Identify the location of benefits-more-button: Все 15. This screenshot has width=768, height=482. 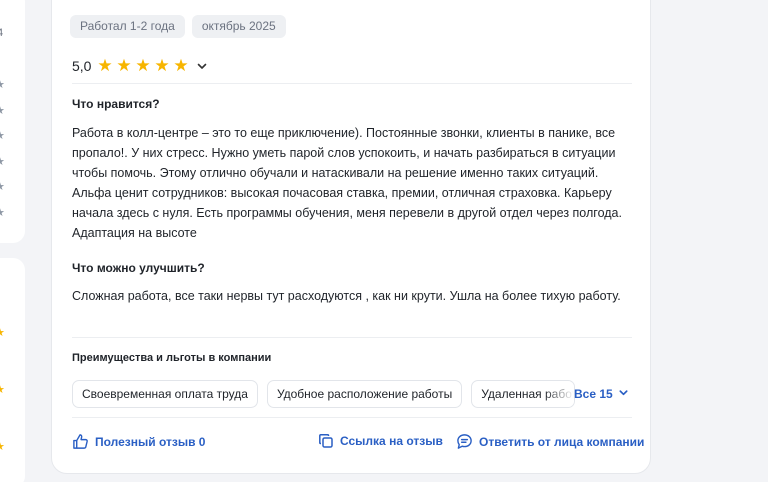
(601, 394).